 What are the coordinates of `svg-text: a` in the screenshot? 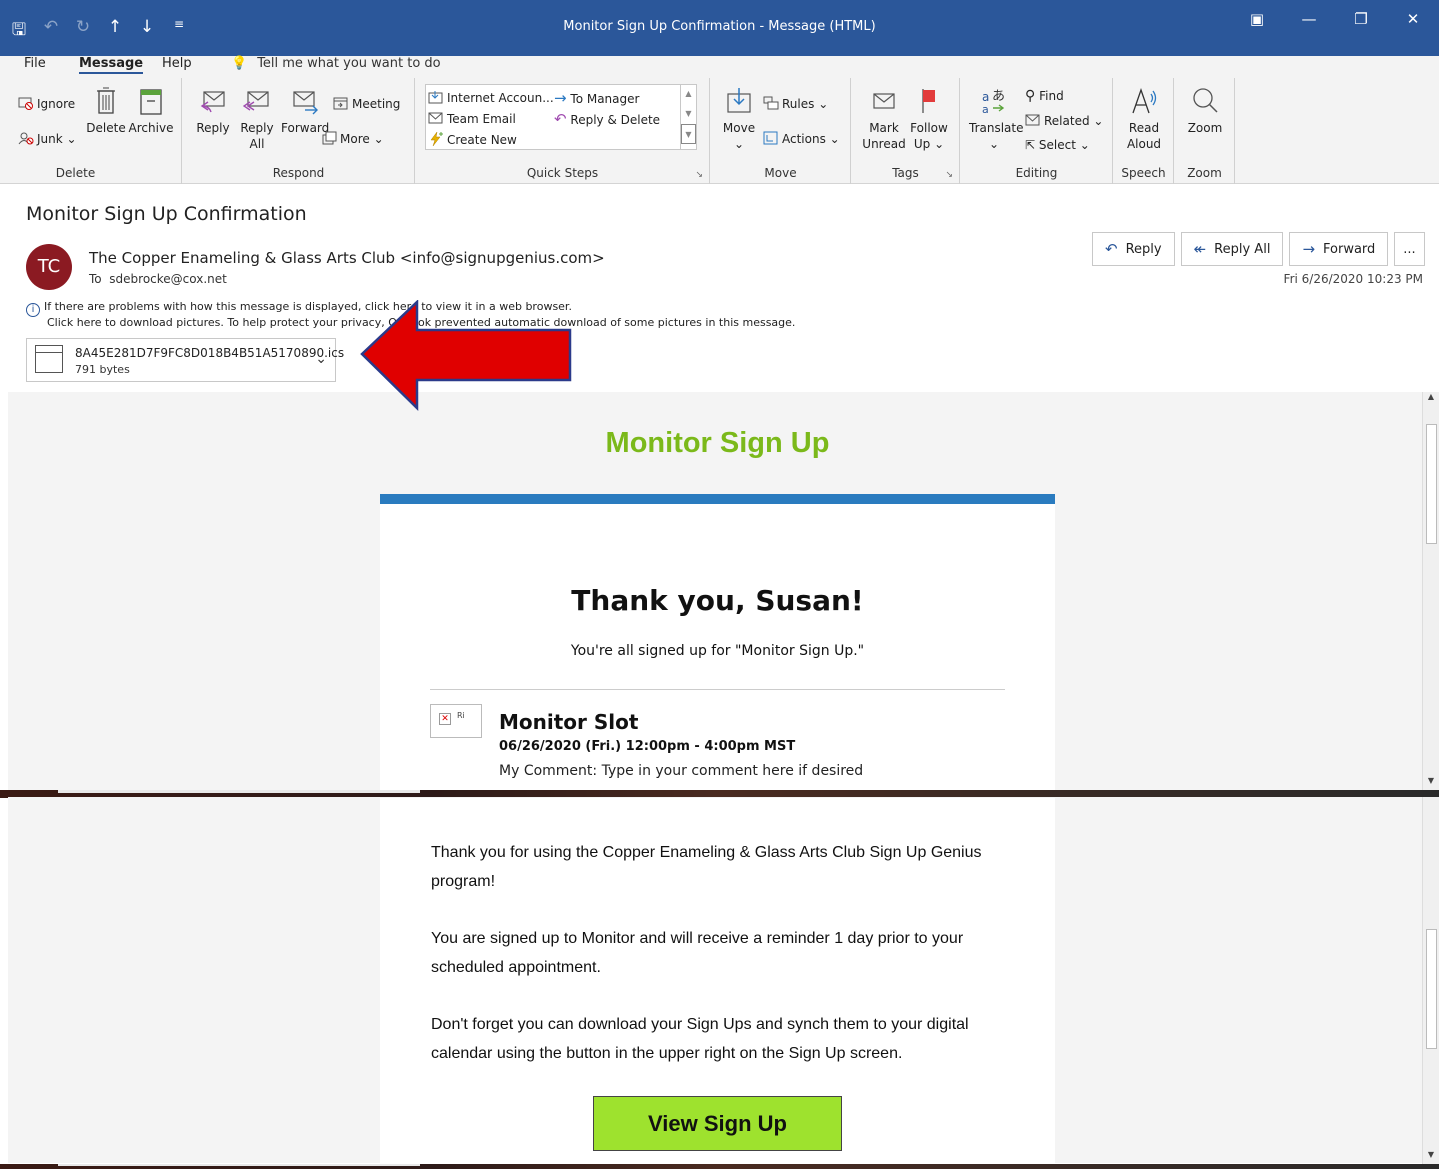 It's located at (985, 109).